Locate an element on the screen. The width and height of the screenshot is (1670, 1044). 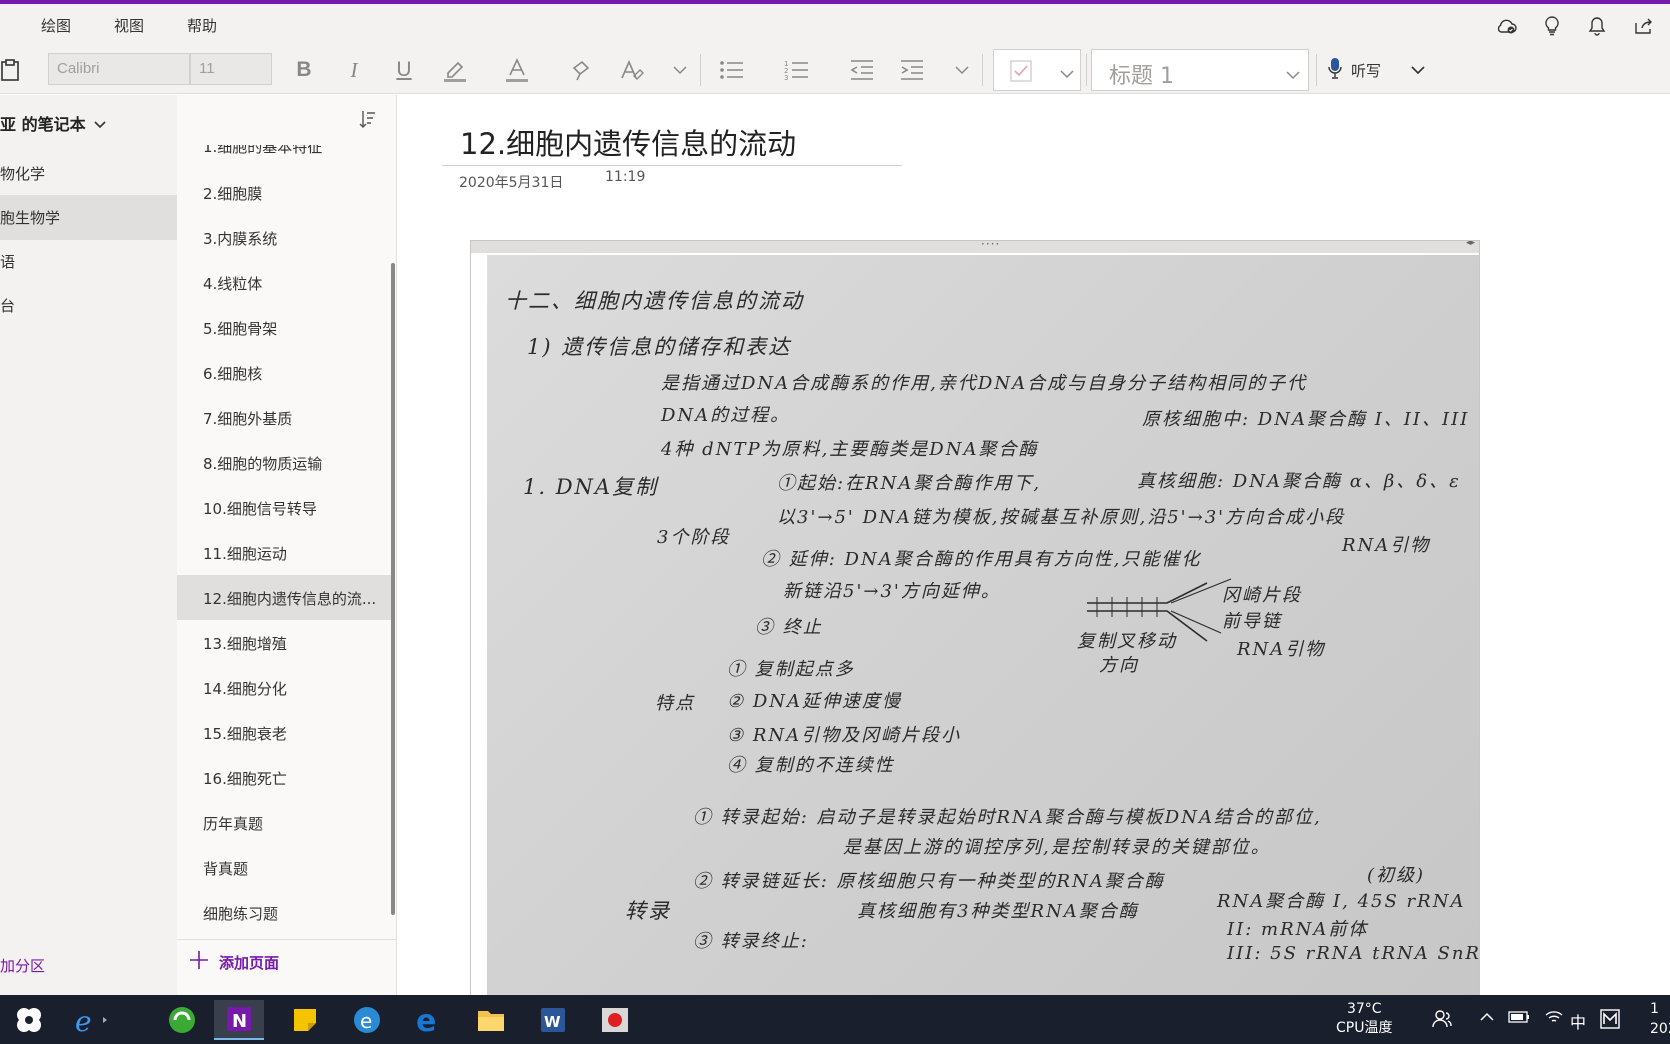
section-item-selected: 胞生物学 is located at coordinates (88, 217).